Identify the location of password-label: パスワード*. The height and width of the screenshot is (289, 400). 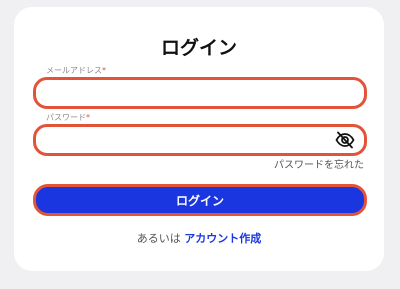
(68, 118).